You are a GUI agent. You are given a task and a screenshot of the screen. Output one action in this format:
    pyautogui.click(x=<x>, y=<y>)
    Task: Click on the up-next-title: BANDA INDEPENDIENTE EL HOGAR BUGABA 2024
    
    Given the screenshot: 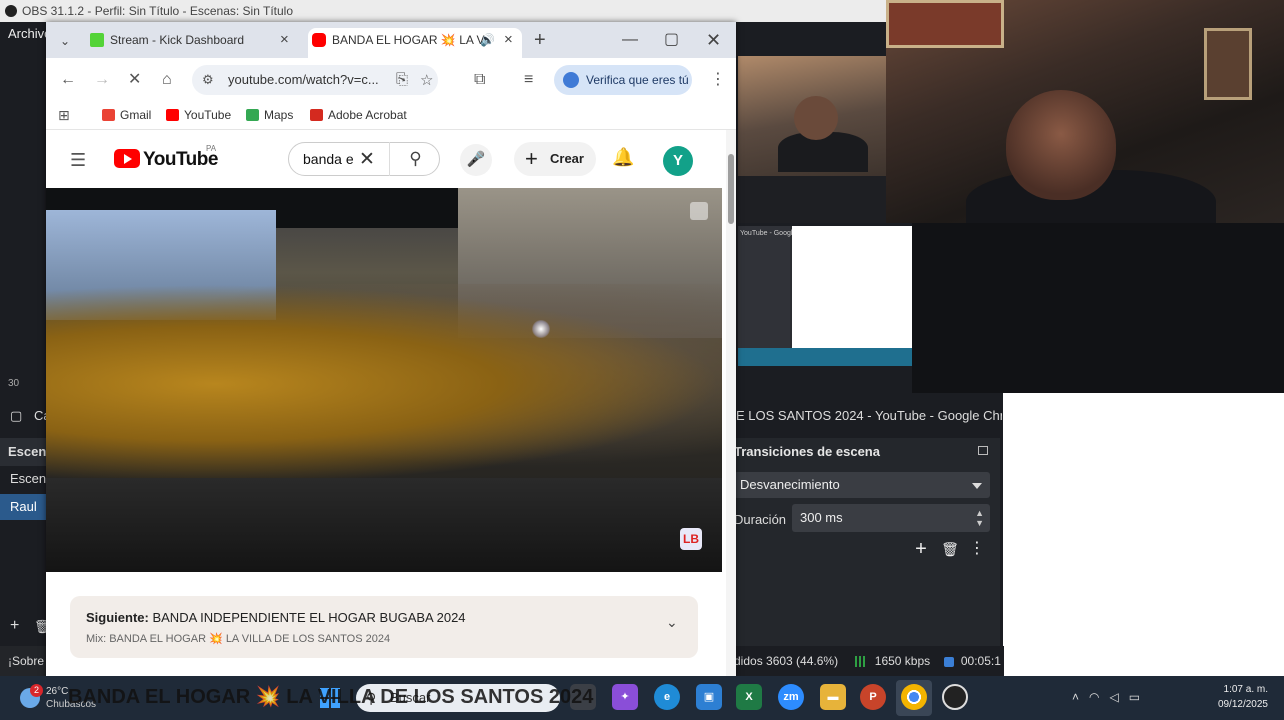 What is the action you would take?
    pyautogui.click(x=309, y=617)
    